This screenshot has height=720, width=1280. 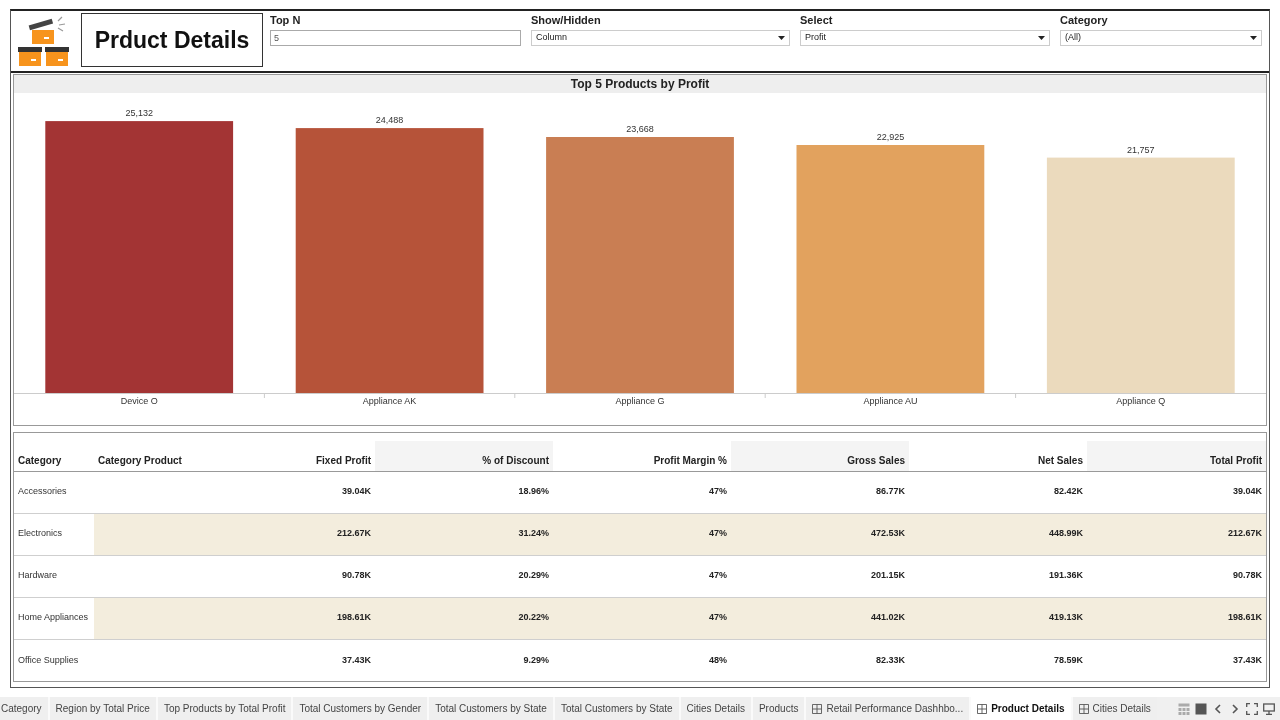 I want to click on filter-label: Top N, so click(x=286, y=20).